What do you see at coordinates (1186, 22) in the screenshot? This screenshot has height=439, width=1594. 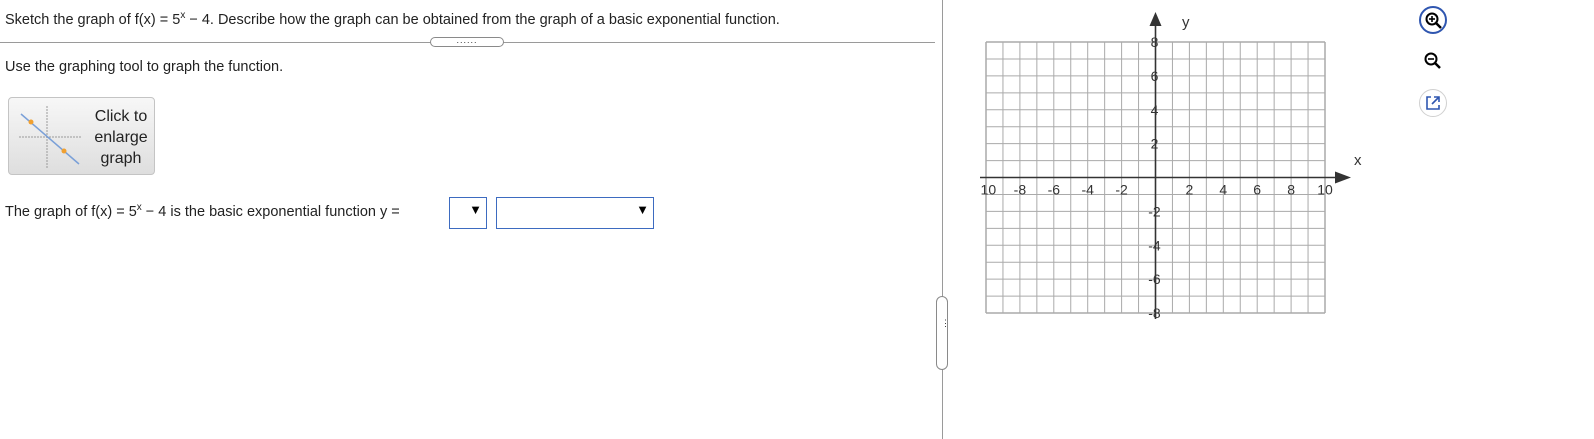 I see `y-axis-label: y` at bounding box center [1186, 22].